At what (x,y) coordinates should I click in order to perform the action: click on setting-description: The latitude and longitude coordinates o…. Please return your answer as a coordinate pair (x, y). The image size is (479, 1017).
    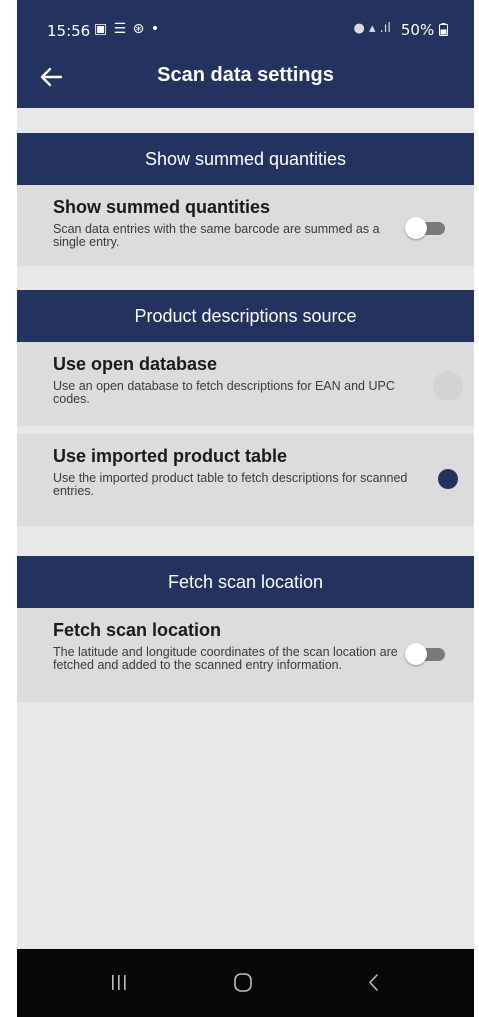
    Looking at the image, I should click on (225, 658).